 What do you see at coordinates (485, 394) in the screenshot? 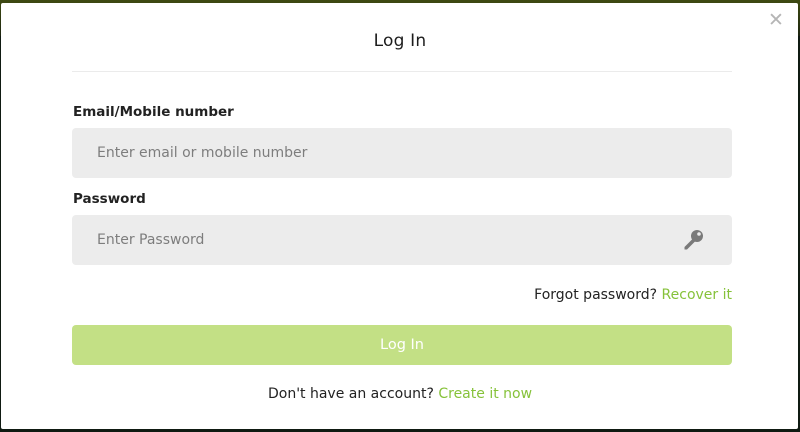
I see `create-account-link: Create it now` at bounding box center [485, 394].